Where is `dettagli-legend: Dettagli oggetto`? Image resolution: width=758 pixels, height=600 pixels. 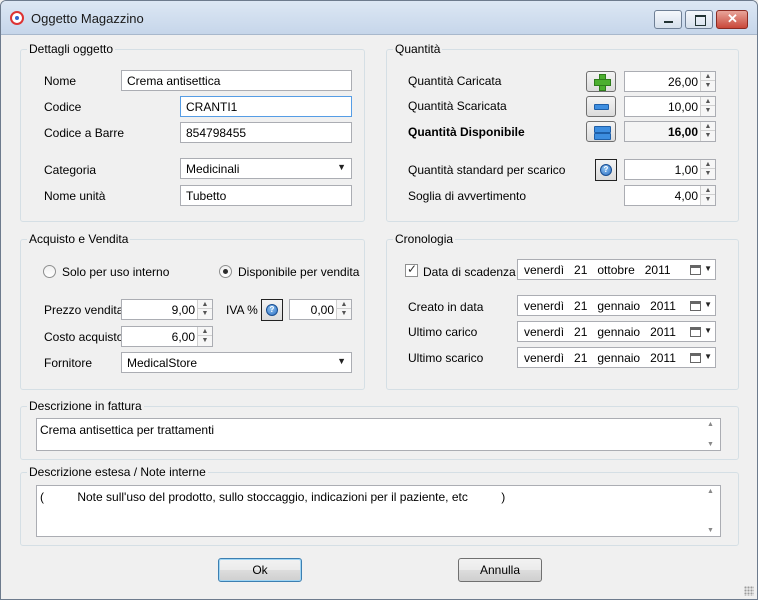
dettagli-legend: Dettagli oggetto is located at coordinates (71, 49).